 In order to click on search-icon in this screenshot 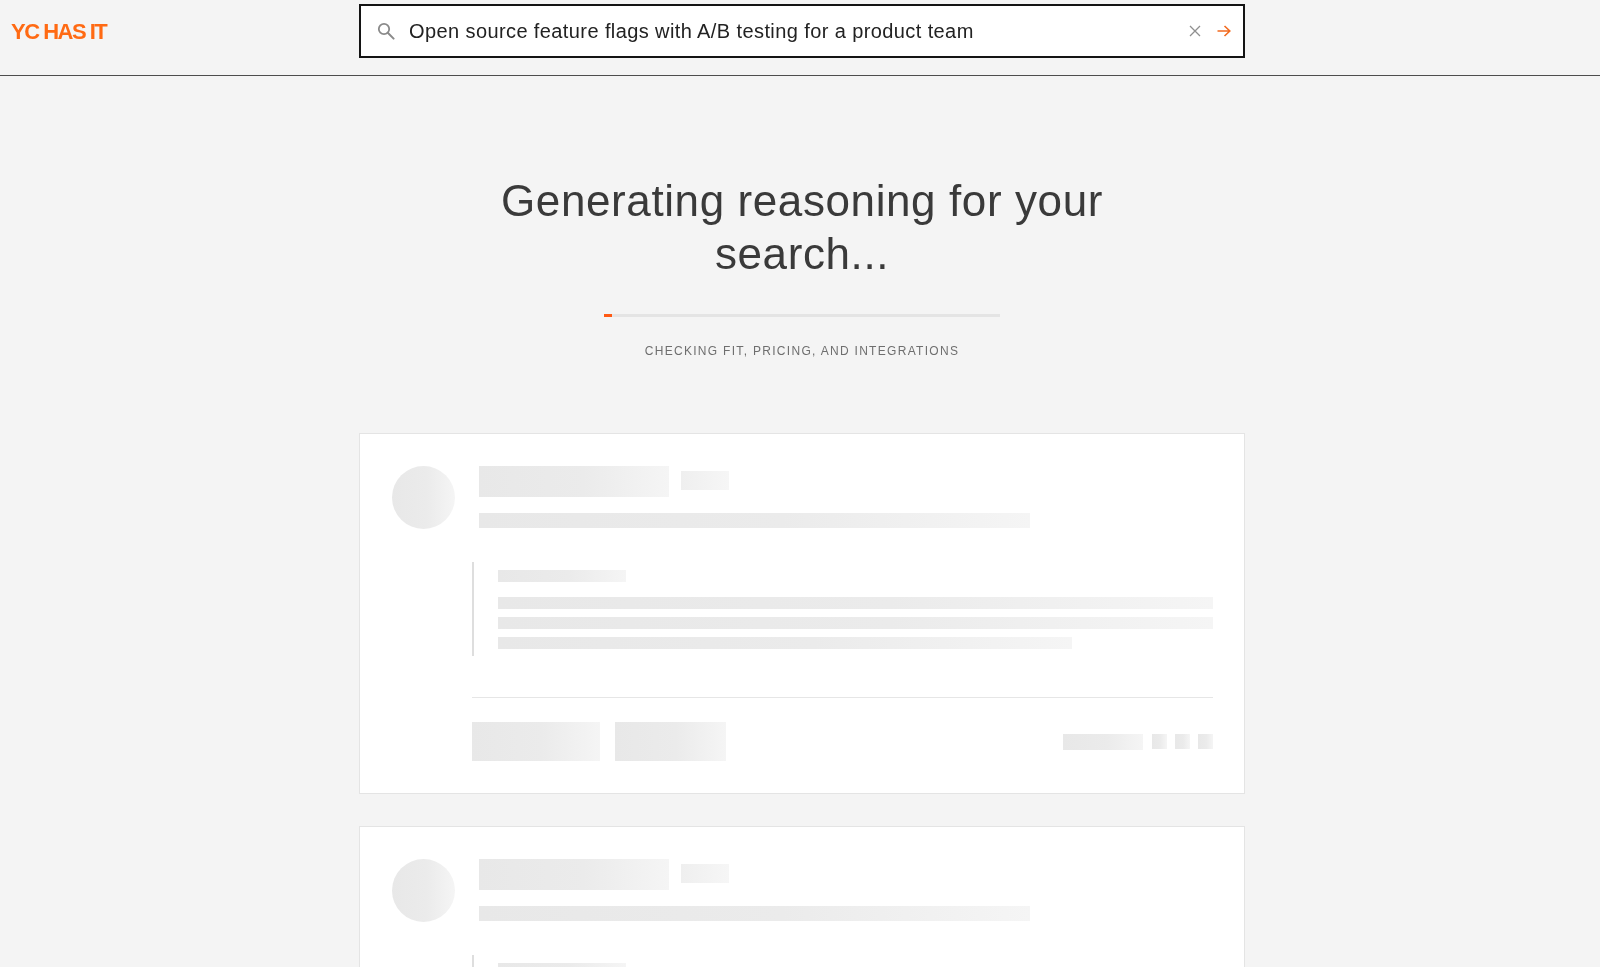, I will do `click(386, 31)`.